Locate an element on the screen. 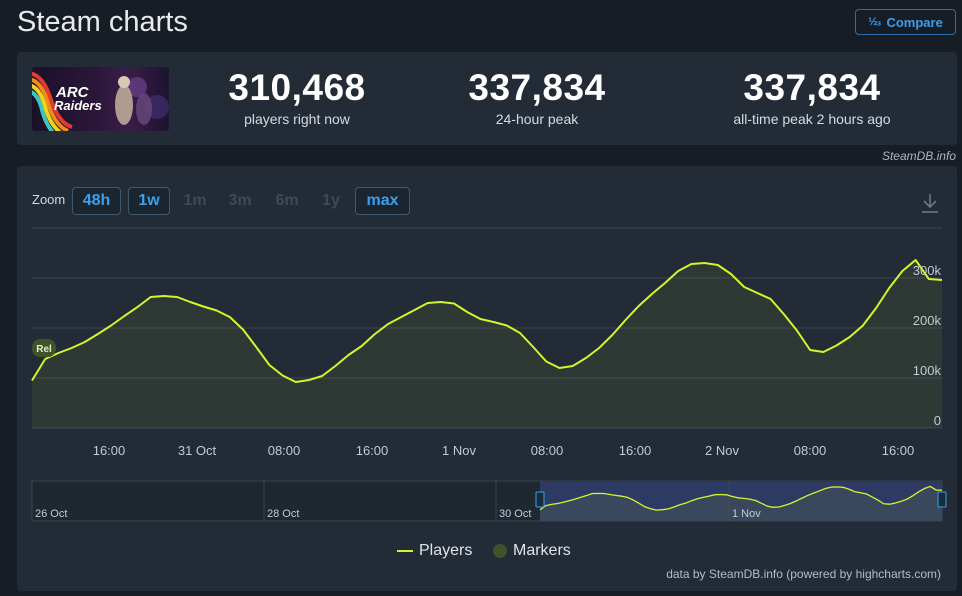 The image size is (962, 596). zoom-1w-button: 1w is located at coordinates (149, 201).